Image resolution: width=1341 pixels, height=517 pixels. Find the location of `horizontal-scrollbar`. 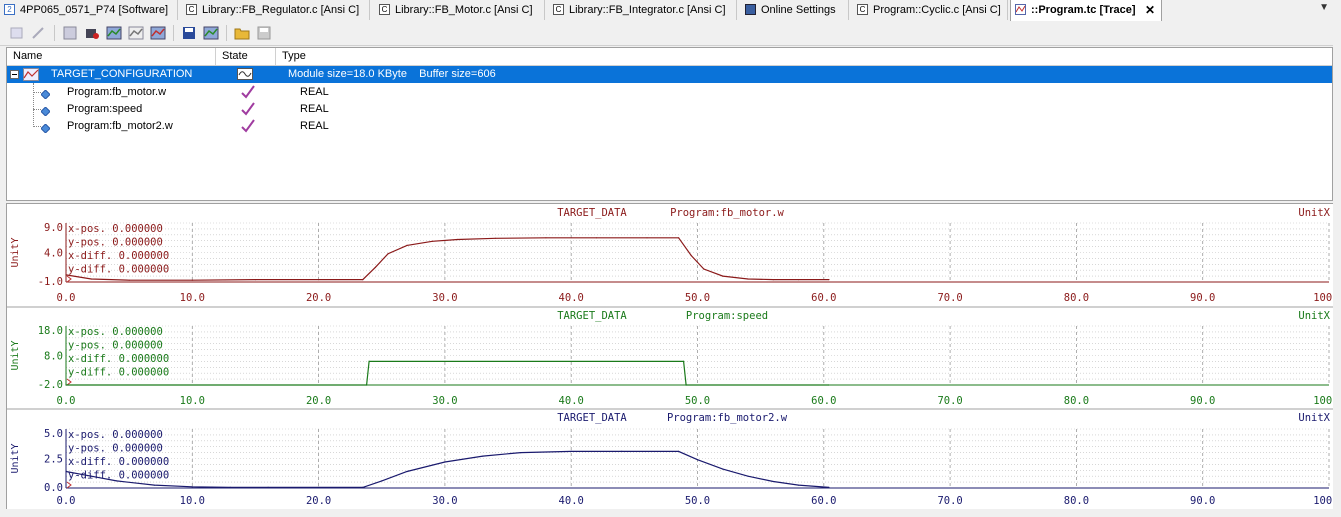

horizontal-scrollbar is located at coordinates (670, 513).